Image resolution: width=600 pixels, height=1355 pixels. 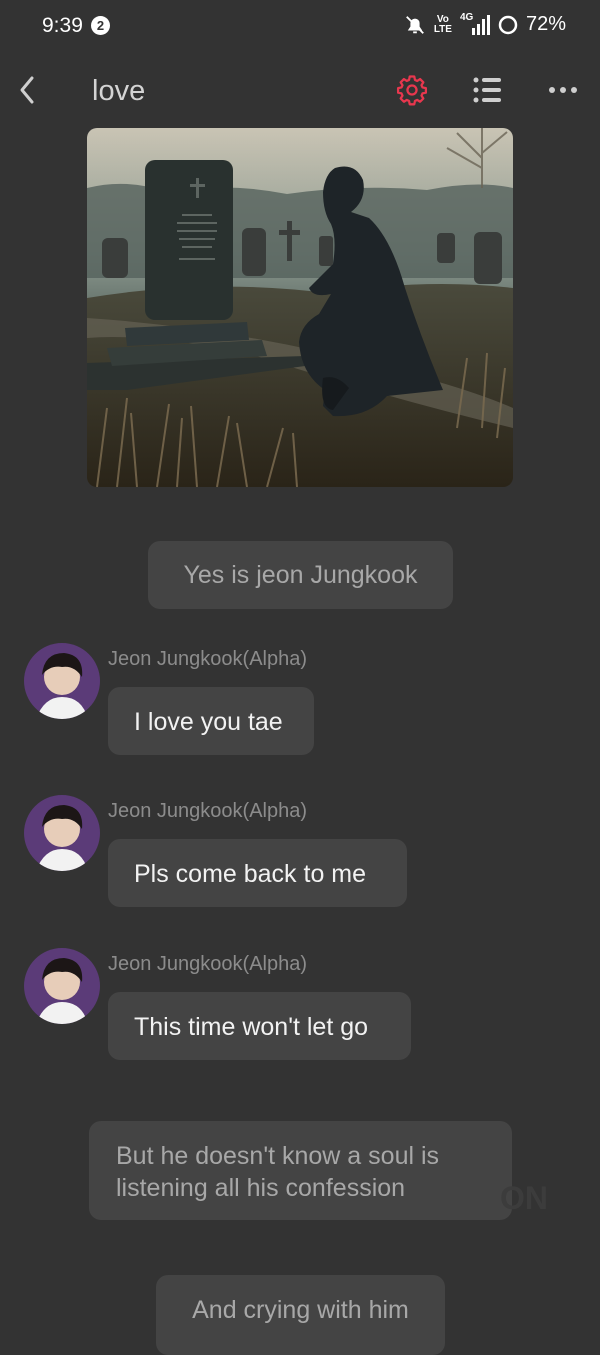 What do you see at coordinates (100, 25) in the screenshot?
I see `notification-count-badge: 2` at bounding box center [100, 25].